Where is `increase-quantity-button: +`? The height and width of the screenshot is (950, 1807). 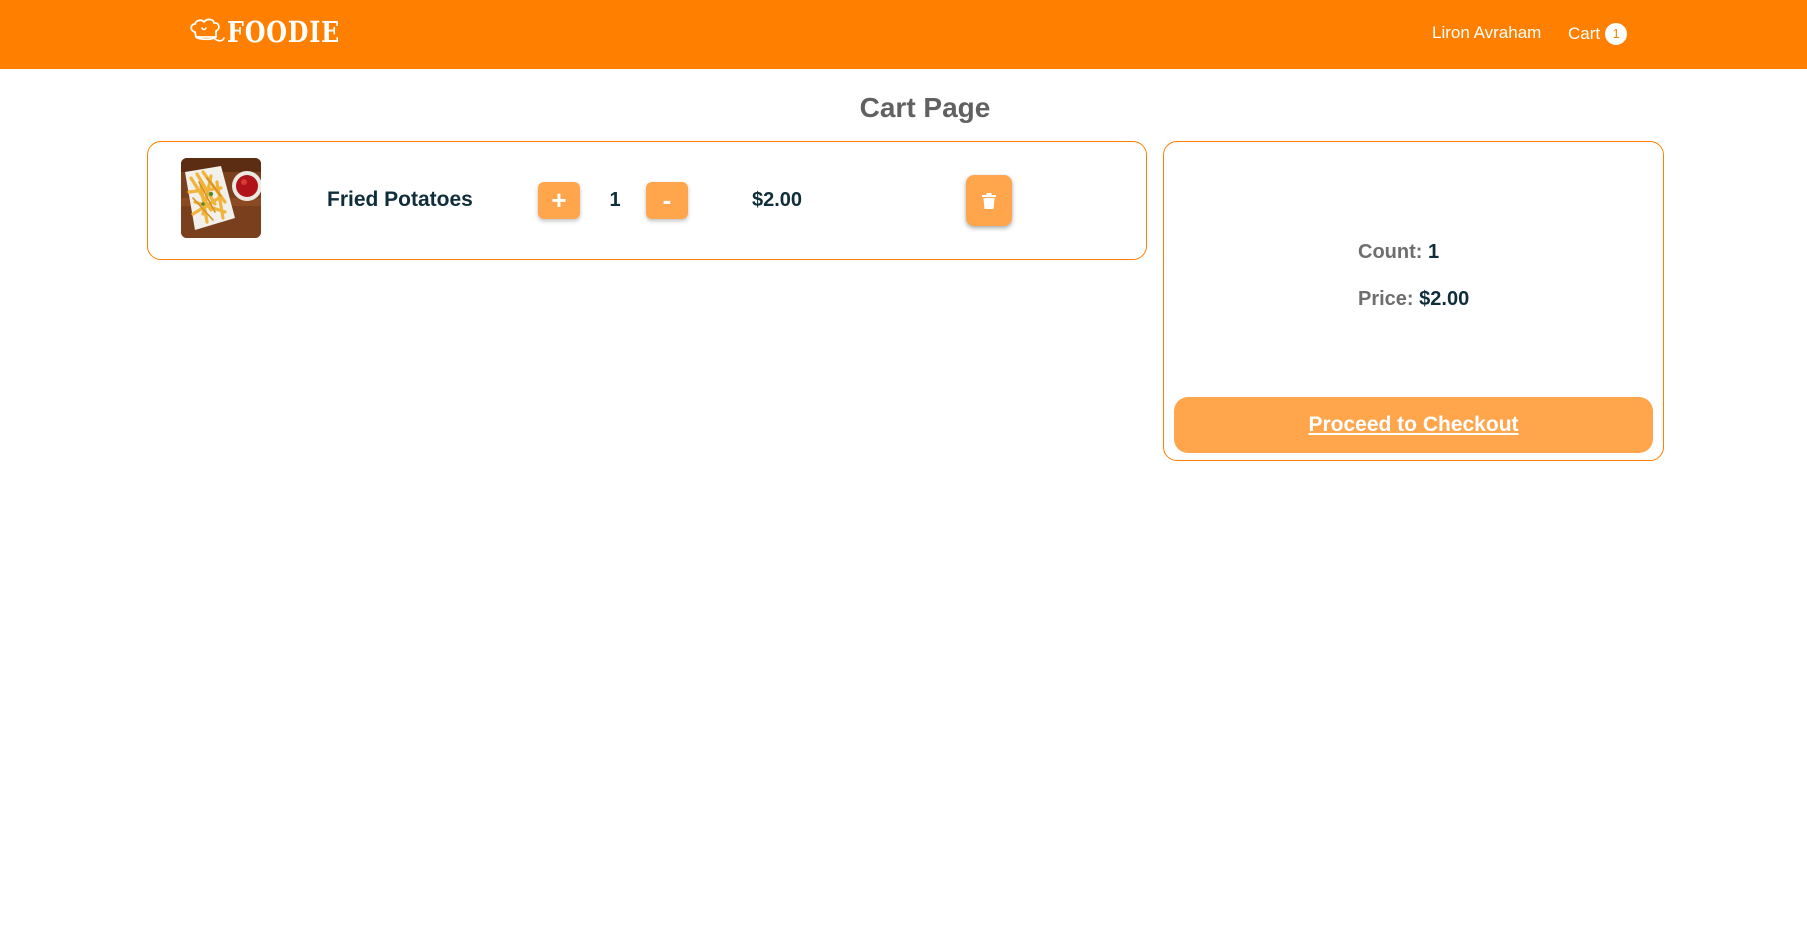
increase-quantity-button: + is located at coordinates (559, 200).